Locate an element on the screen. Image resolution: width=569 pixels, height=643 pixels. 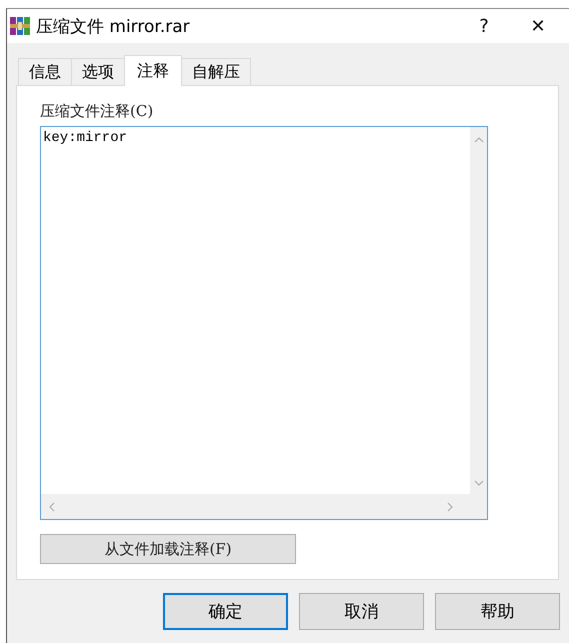
load-comment-button: 从文件加载注释(F) is located at coordinates (168, 549).